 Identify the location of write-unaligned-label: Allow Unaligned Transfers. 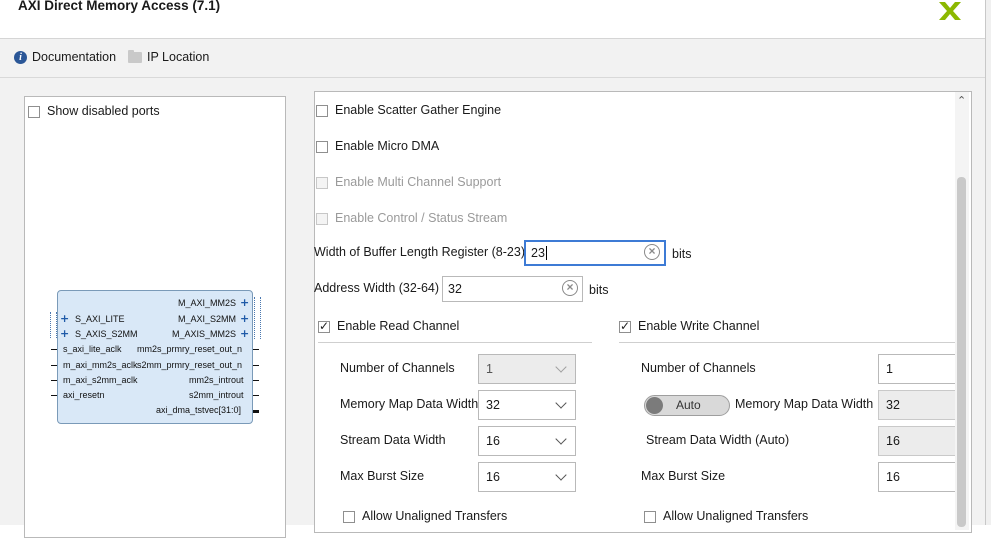
(736, 516).